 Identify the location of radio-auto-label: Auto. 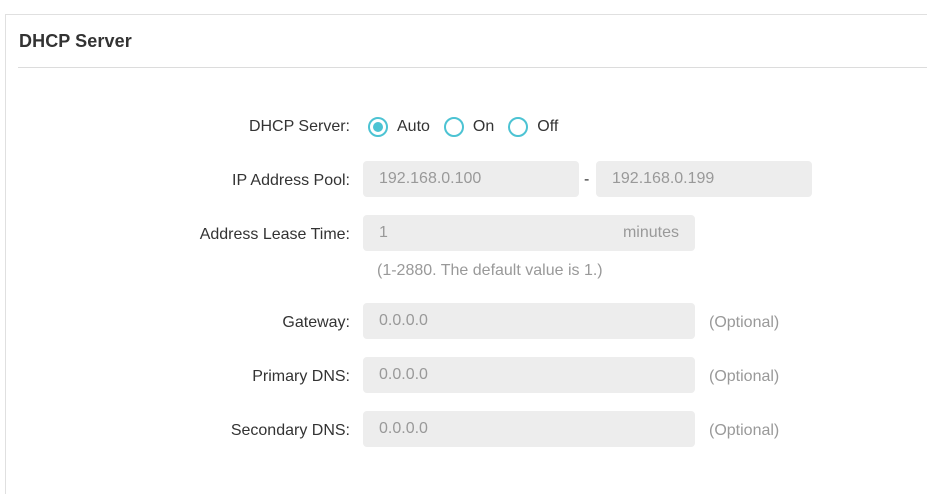
(413, 126).